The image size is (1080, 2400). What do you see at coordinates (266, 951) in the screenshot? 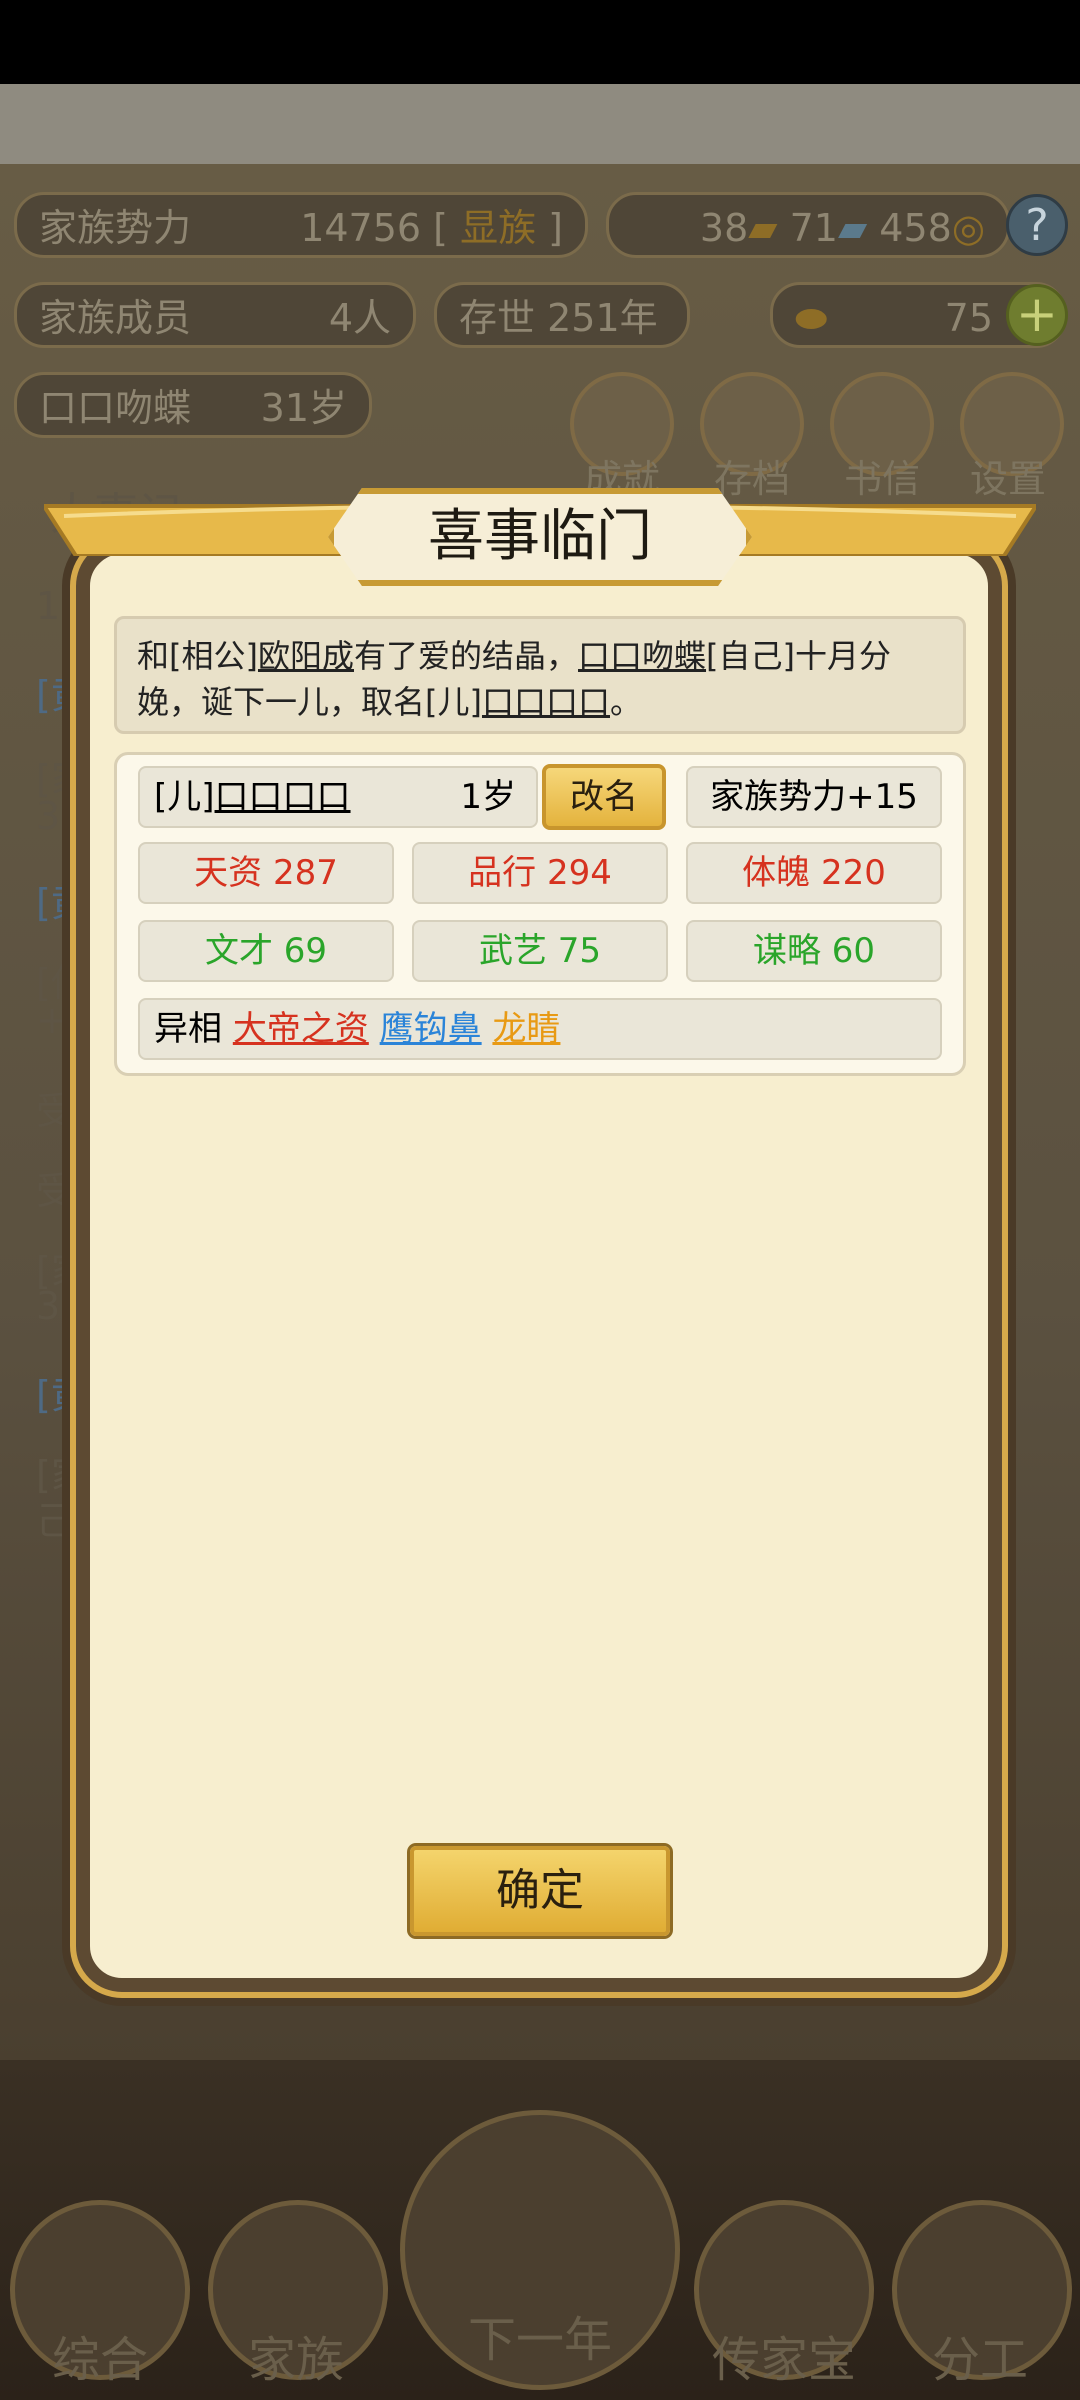
I see `stat-literary: 文才 69` at bounding box center [266, 951].